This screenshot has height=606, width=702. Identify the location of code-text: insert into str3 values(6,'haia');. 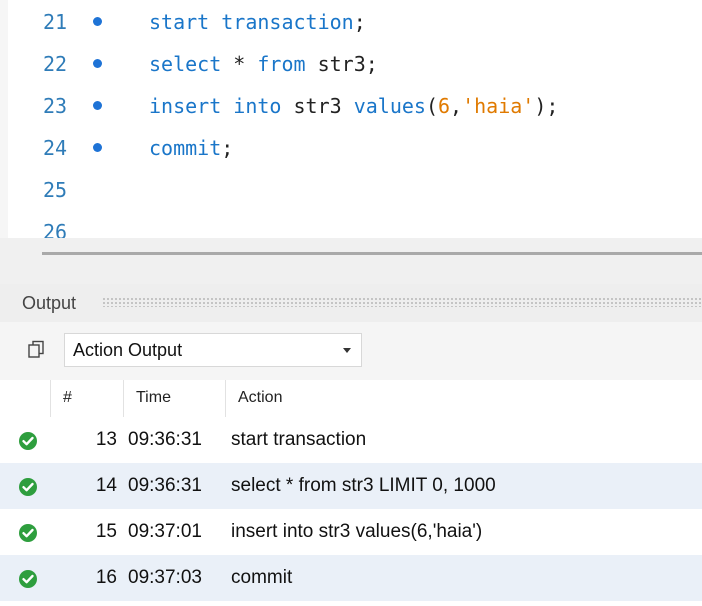
(353, 106).